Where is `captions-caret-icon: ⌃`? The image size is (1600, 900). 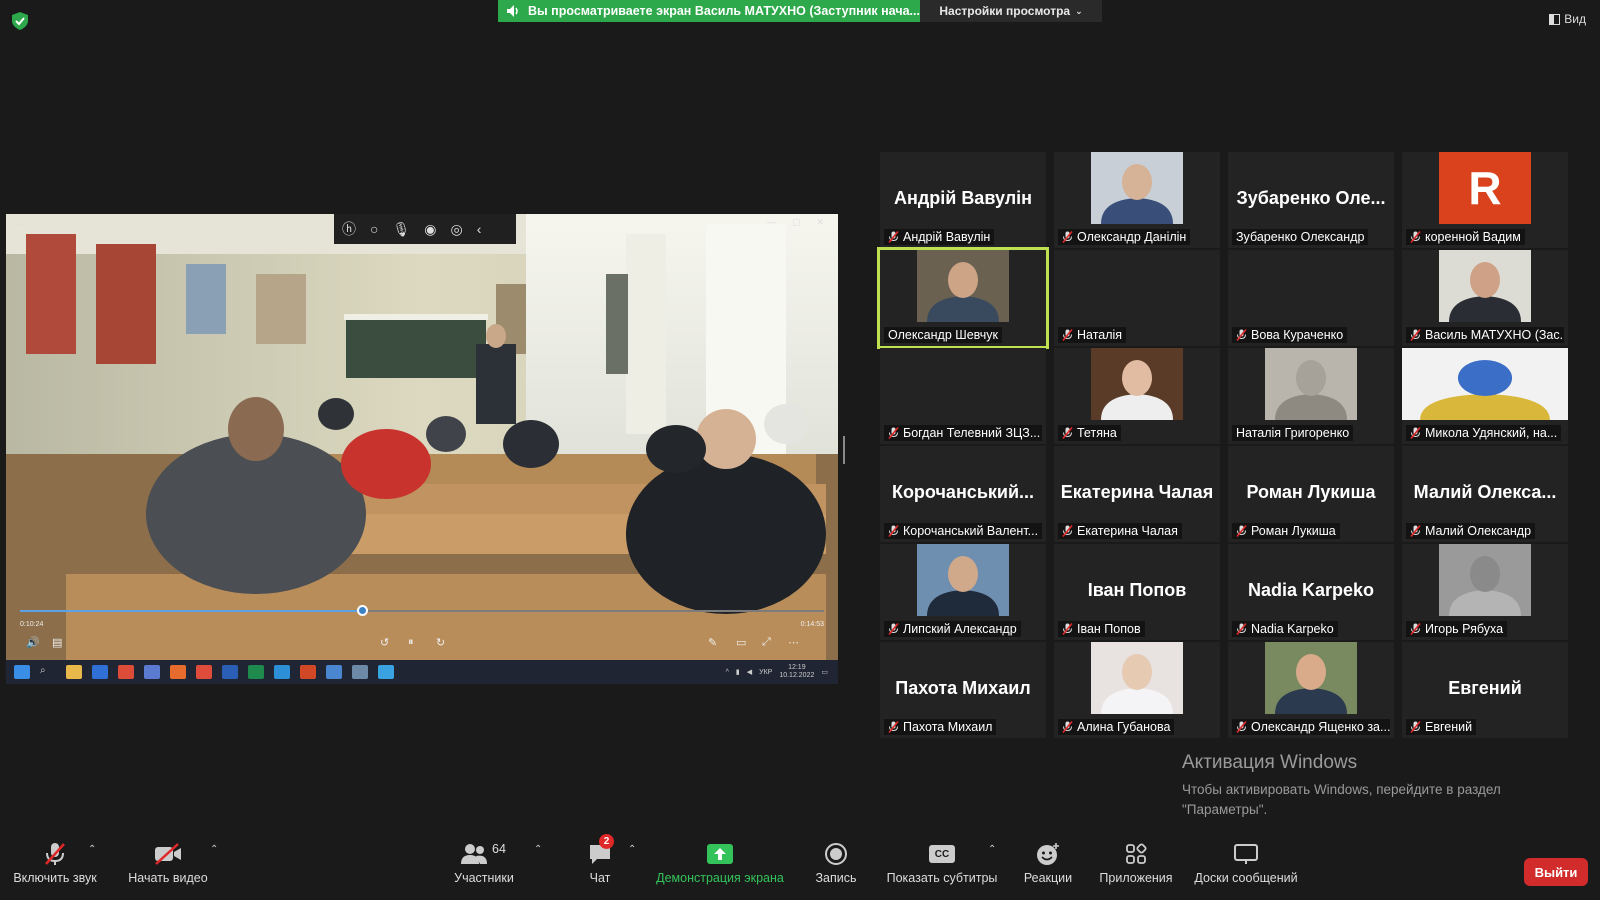
captions-caret-icon: ⌃ is located at coordinates (992, 849).